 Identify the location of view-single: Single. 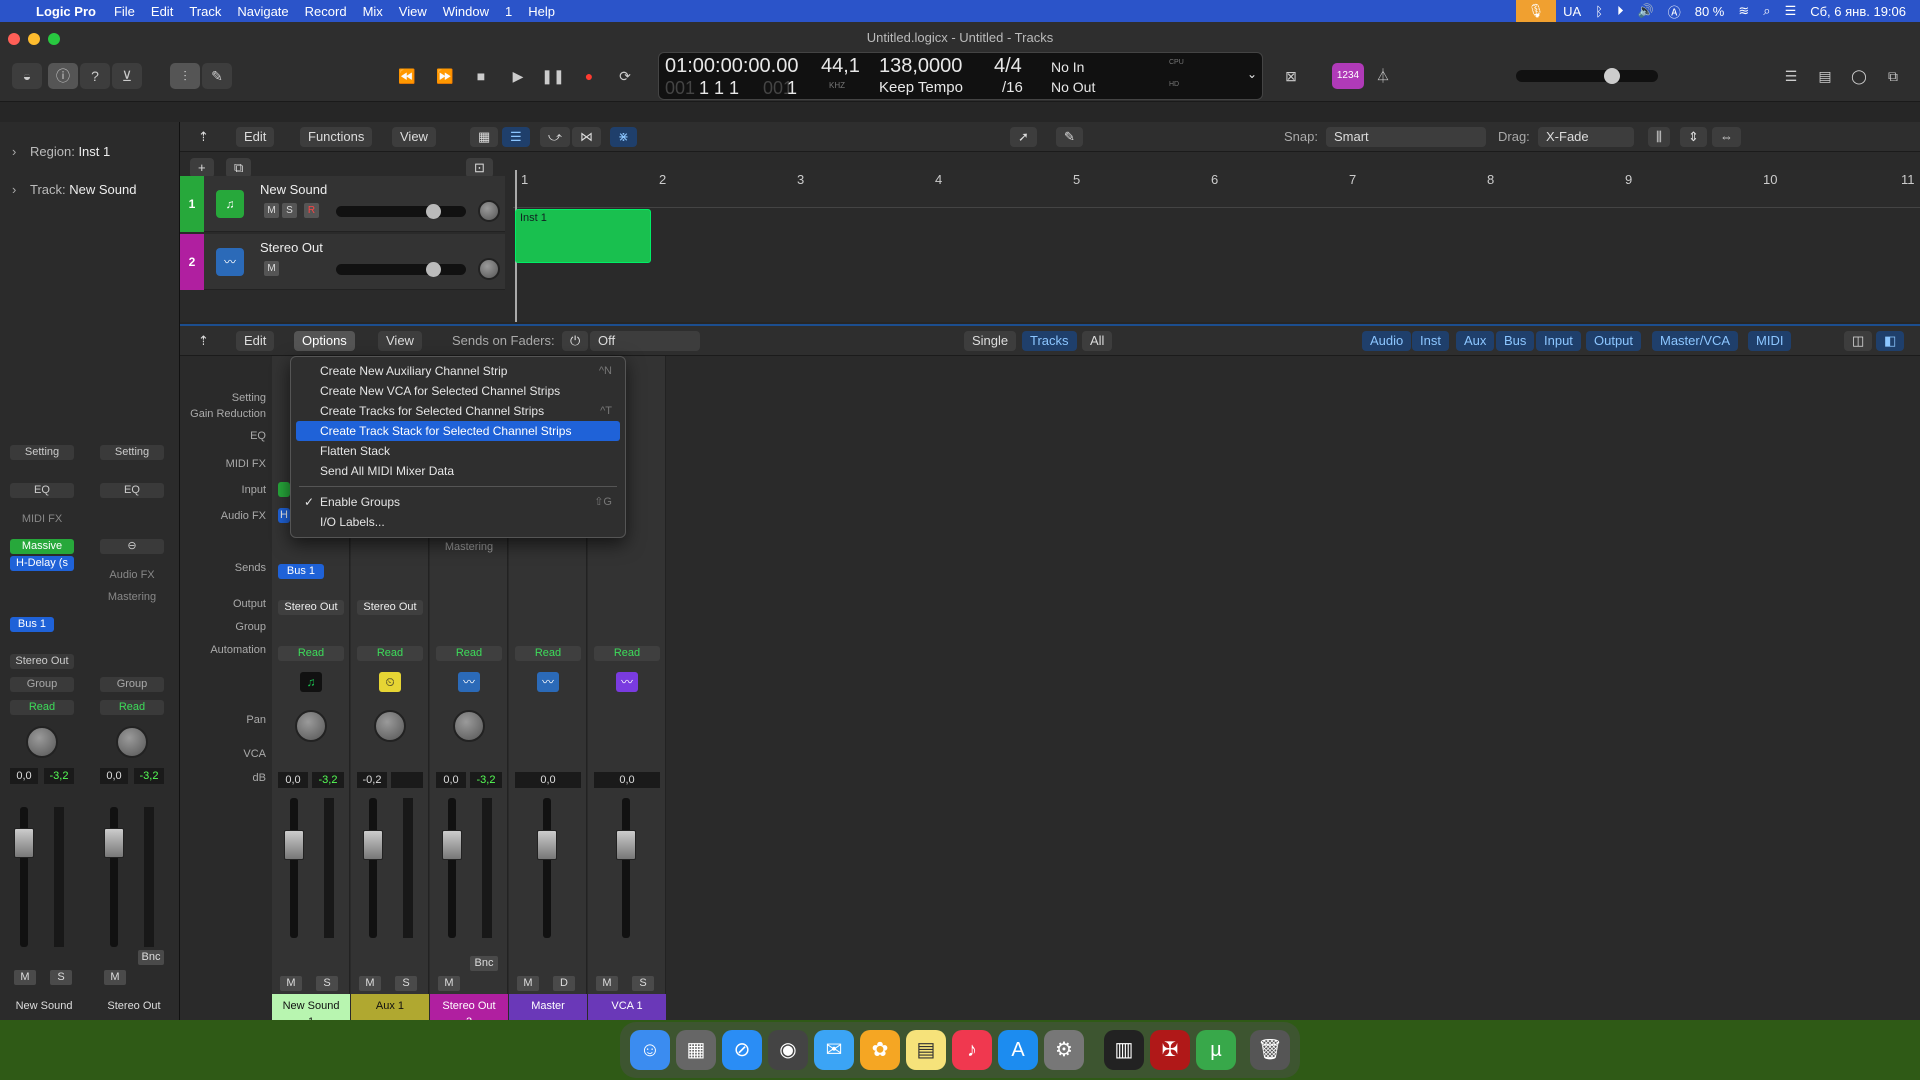
(990, 341).